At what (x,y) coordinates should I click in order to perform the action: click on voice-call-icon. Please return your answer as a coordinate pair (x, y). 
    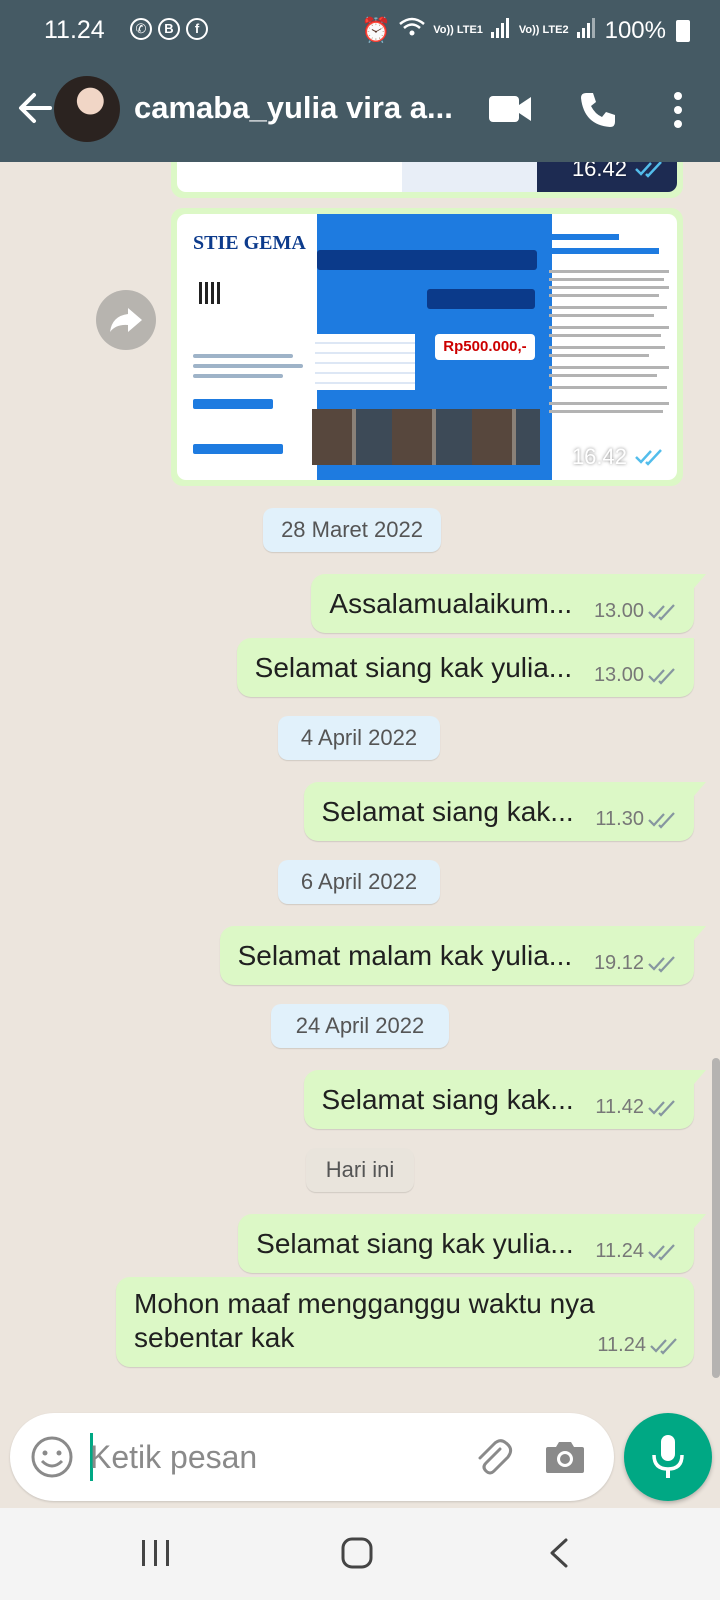
    Looking at the image, I should click on (598, 110).